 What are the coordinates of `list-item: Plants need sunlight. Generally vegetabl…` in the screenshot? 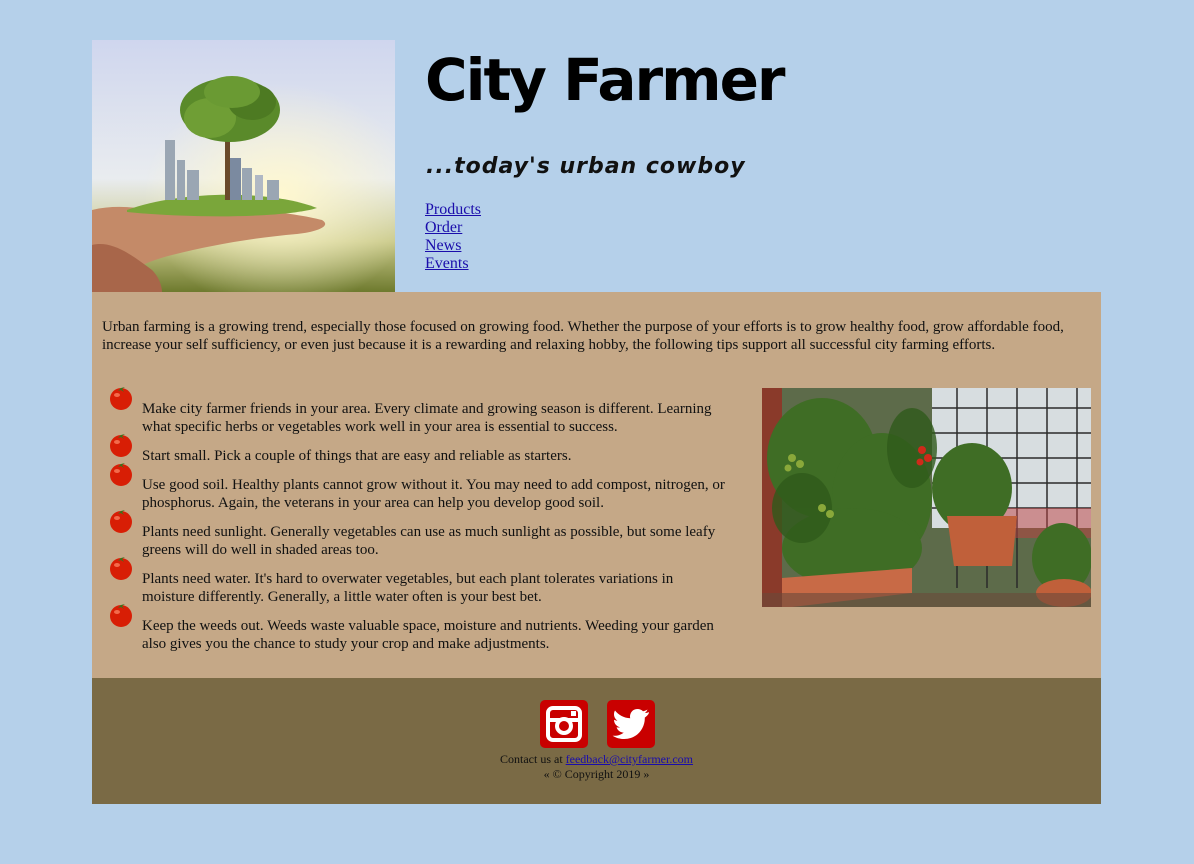 It's located at (418, 534).